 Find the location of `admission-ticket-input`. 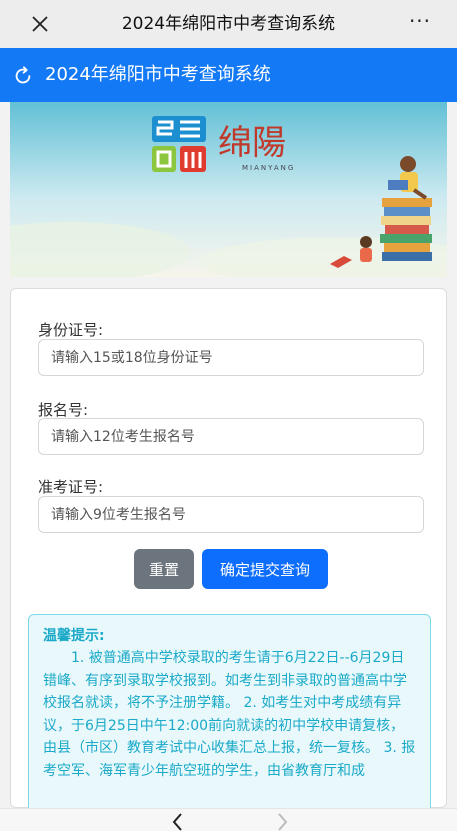

admission-ticket-input is located at coordinates (231, 514).